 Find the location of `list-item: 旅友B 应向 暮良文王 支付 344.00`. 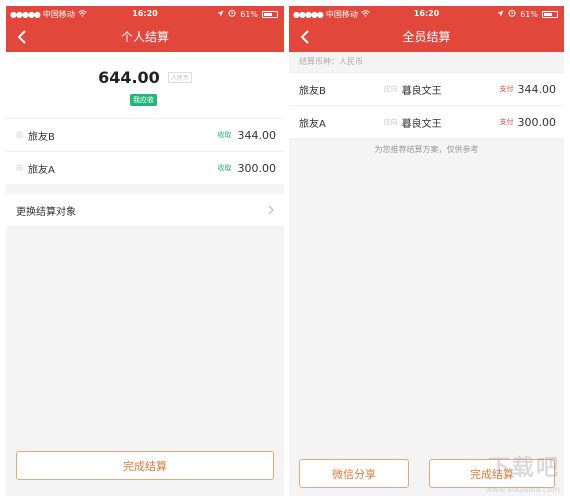

list-item: 旅友B 应向 暮良文王 支付 344.00 is located at coordinates (426, 88).